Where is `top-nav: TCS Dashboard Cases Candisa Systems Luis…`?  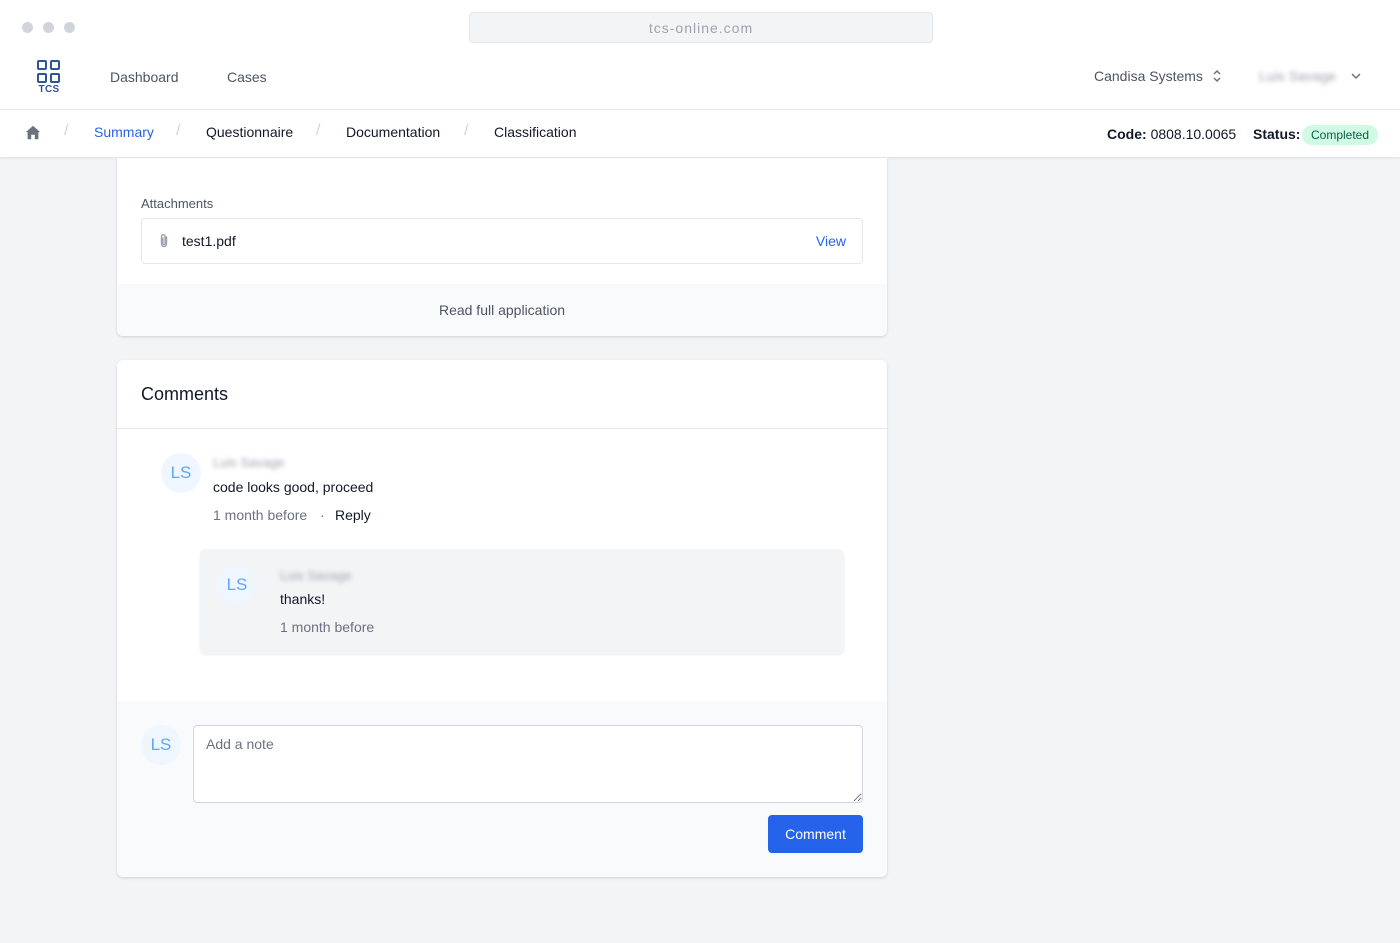
top-nav: TCS Dashboard Cases Candisa Systems Luis… is located at coordinates (700, 82).